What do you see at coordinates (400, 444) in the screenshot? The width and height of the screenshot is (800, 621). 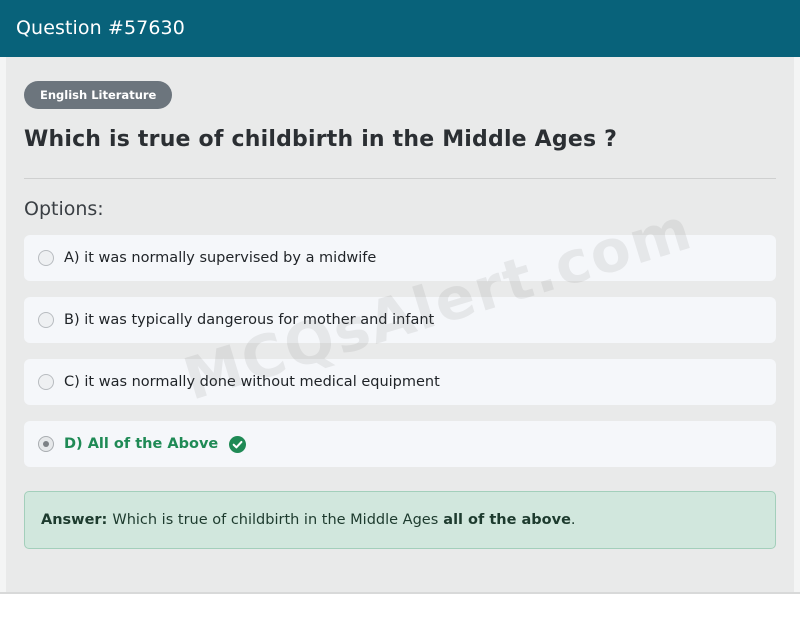 I see `option-d: D) All of the Above` at bounding box center [400, 444].